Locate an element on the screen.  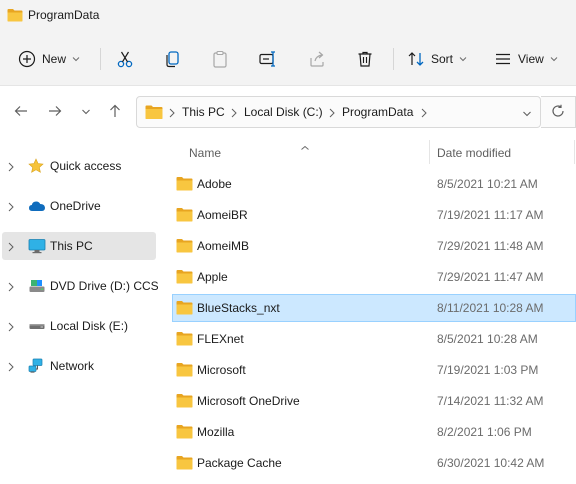
address-bar: This PC Local Disk (C:) ProgramData is located at coordinates (338, 112).